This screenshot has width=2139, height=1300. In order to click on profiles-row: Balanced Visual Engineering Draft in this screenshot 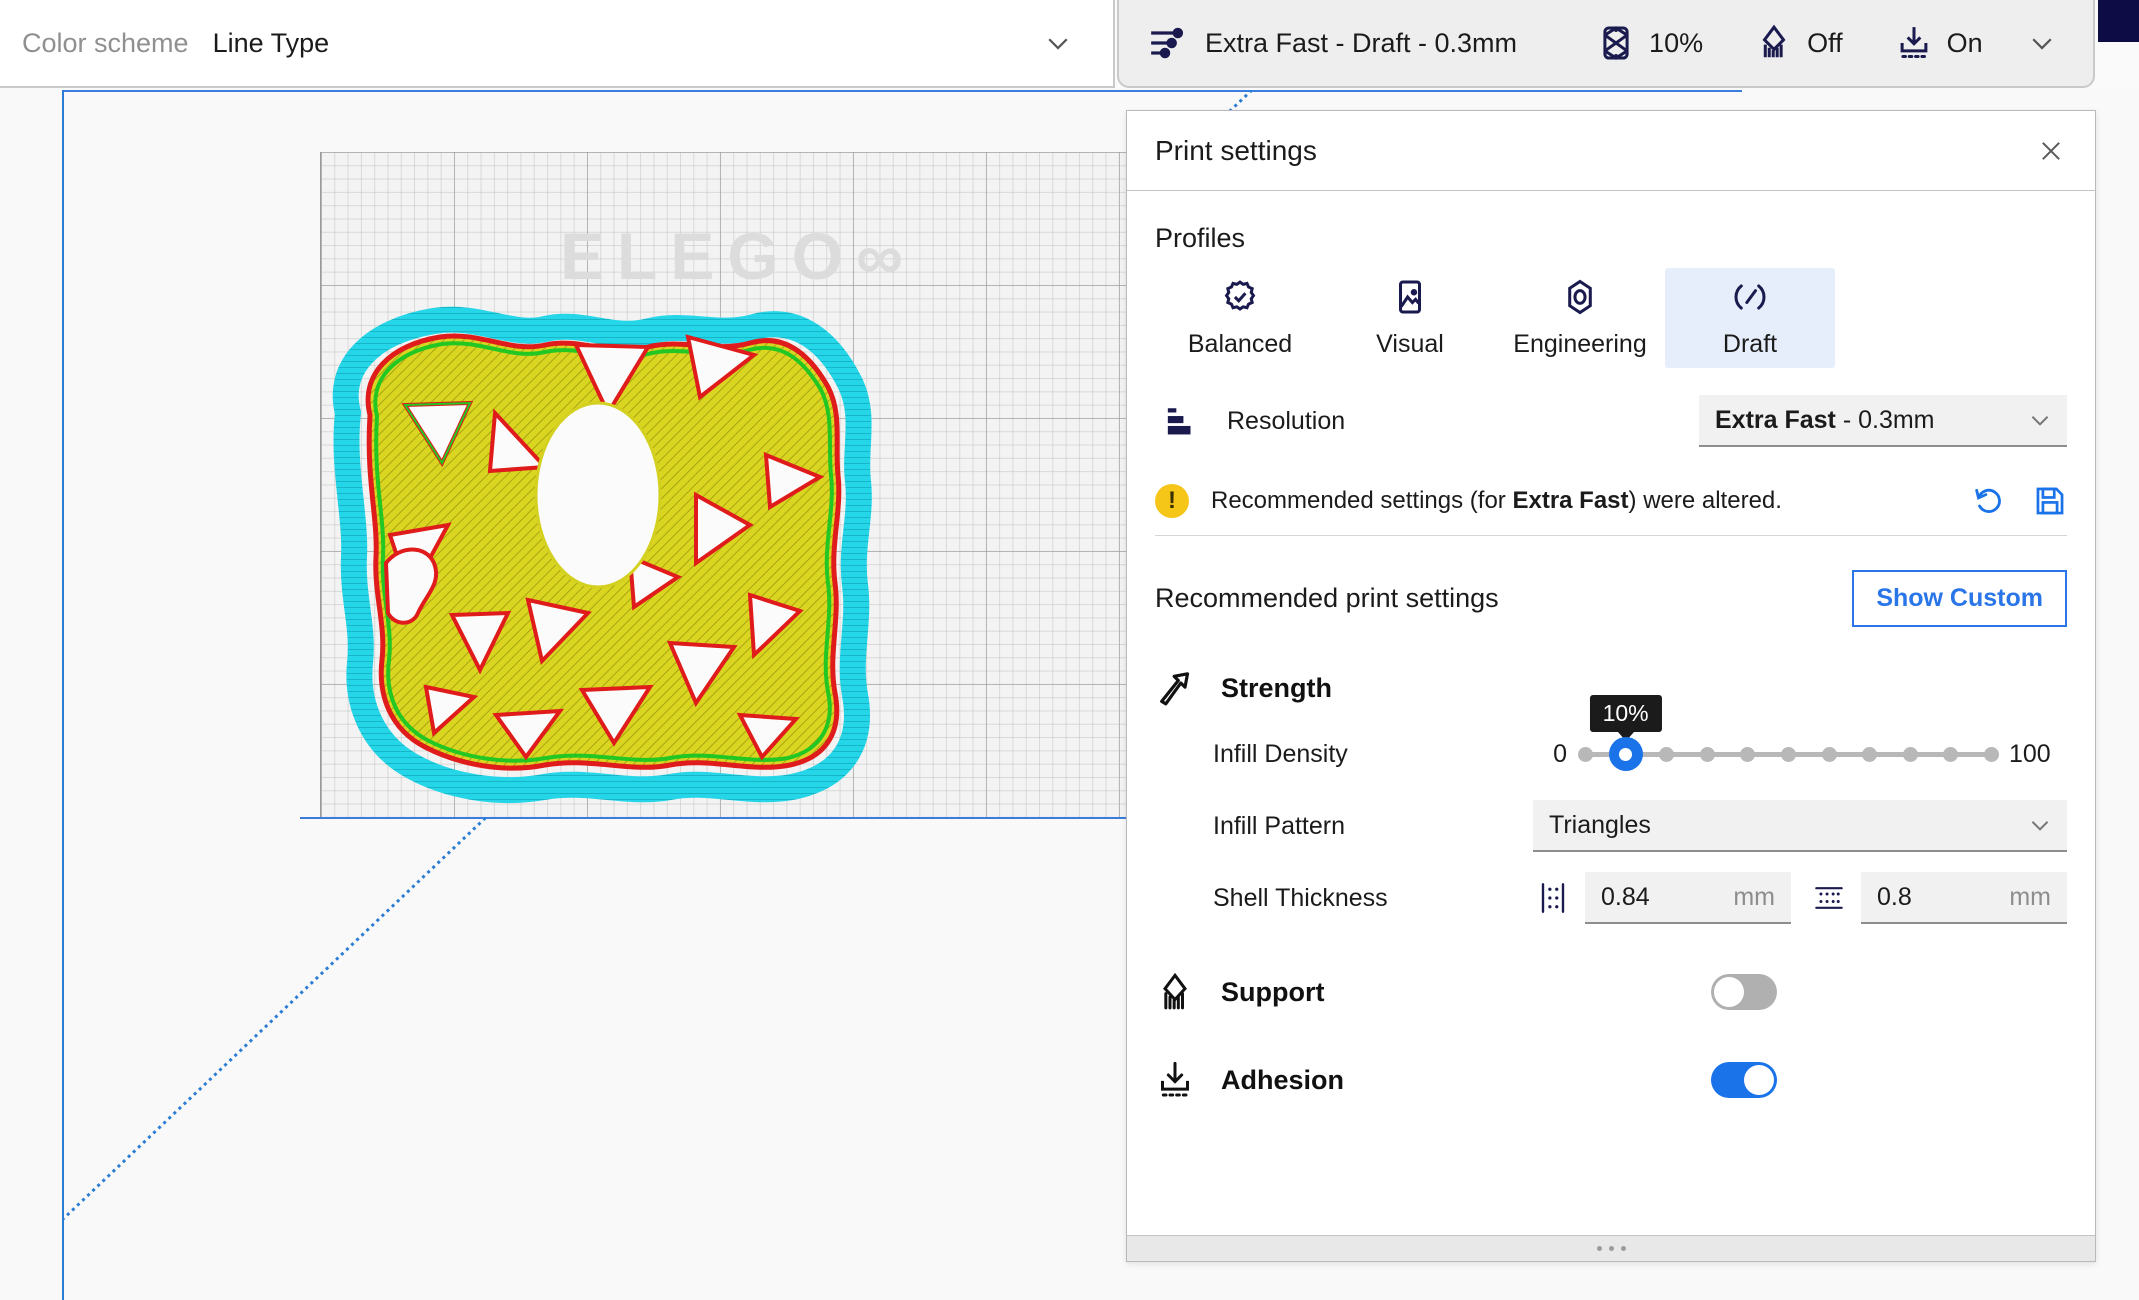, I will do `click(1611, 318)`.